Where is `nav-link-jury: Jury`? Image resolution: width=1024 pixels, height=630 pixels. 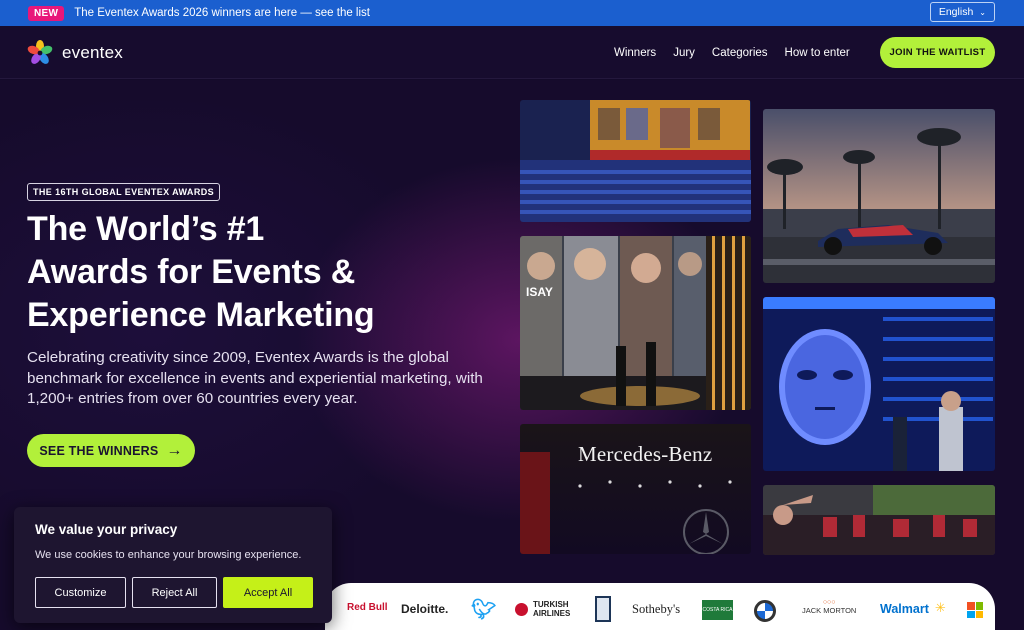
nav-link-jury: Jury is located at coordinates (684, 53).